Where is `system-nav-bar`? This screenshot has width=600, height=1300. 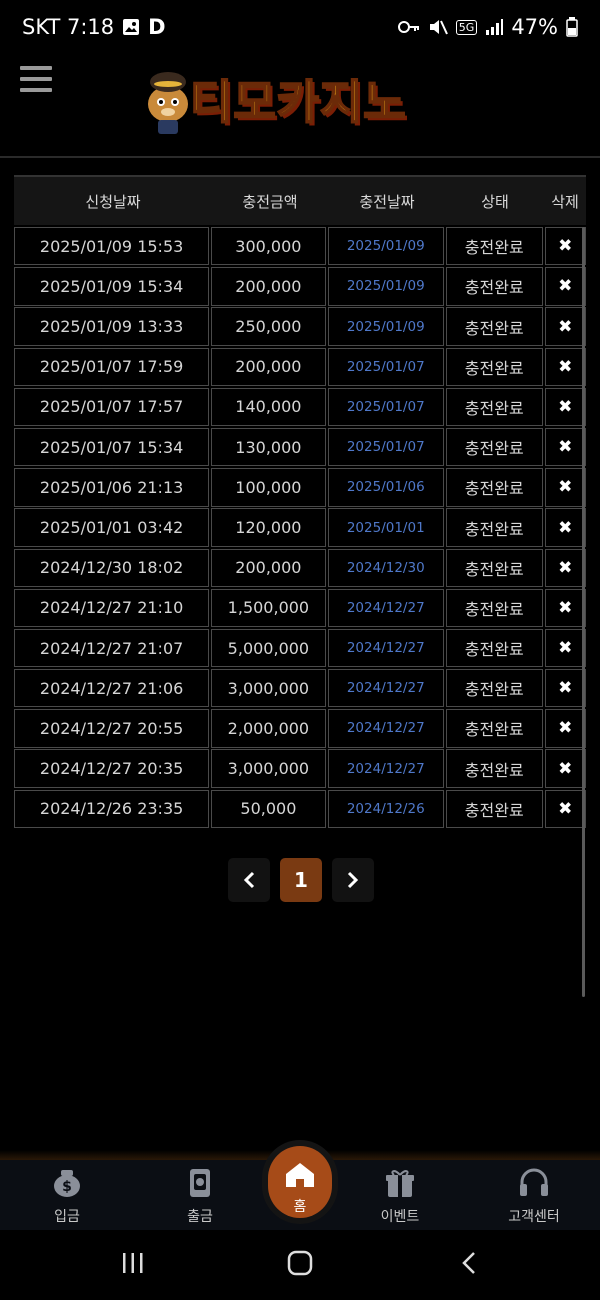 system-nav-bar is located at coordinates (300, 1266).